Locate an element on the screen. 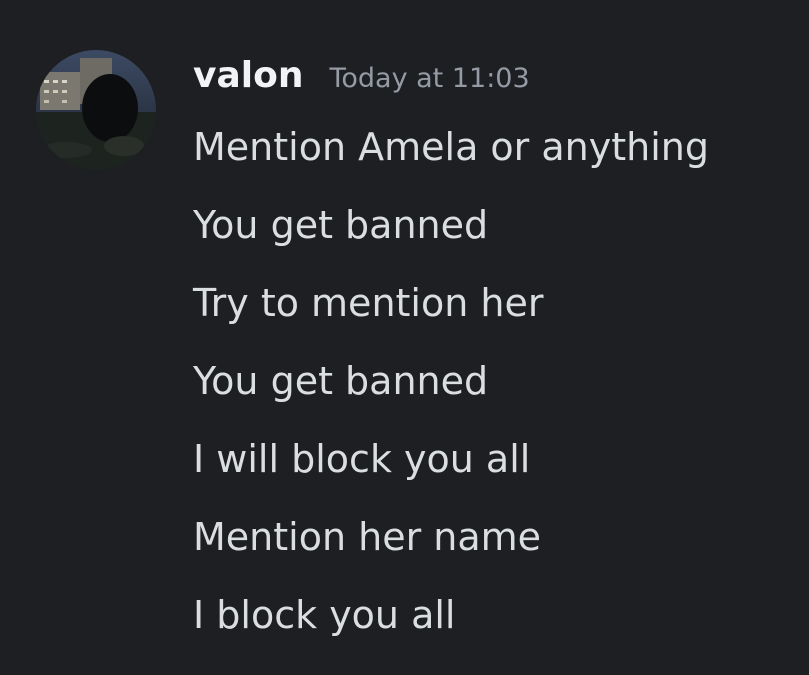 This screenshot has height=675, width=809. message-timestamp: Today at 11:03 is located at coordinates (429, 78).